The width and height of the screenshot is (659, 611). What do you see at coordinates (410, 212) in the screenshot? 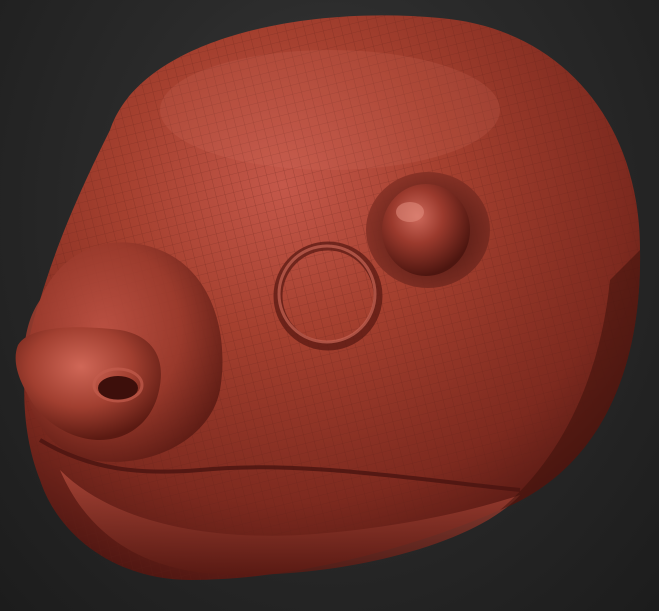
I see `eye-specular` at bounding box center [410, 212].